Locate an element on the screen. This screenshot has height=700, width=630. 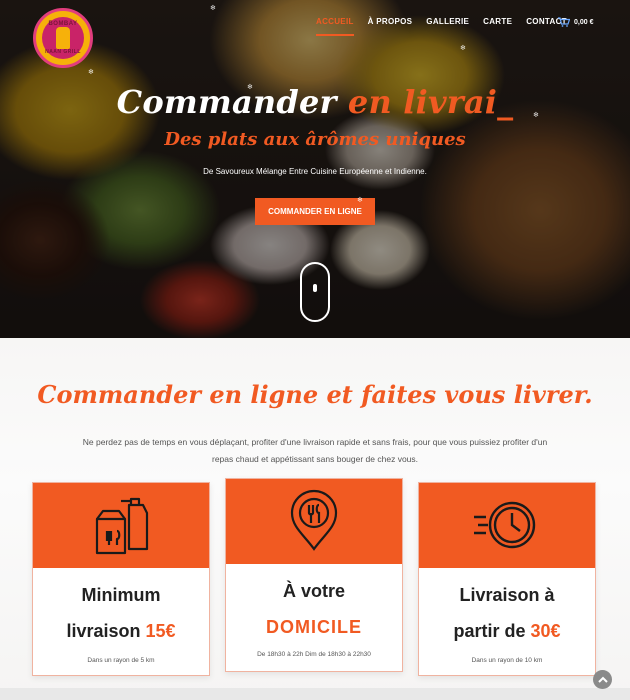
cart-button: 0,00 € is located at coordinates (575, 22).